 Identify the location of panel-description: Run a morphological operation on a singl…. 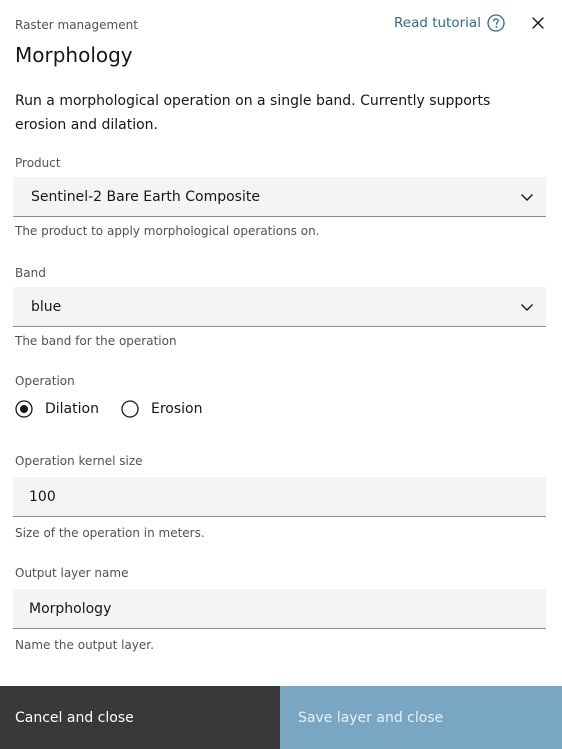
(253, 113).